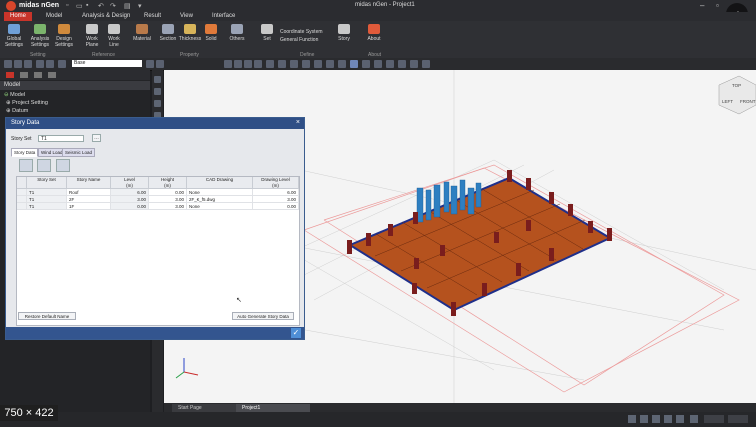 The height and width of the screenshot is (427, 756). Describe the element at coordinates (160, 64) in the screenshot. I see `story-down-icon` at that location.